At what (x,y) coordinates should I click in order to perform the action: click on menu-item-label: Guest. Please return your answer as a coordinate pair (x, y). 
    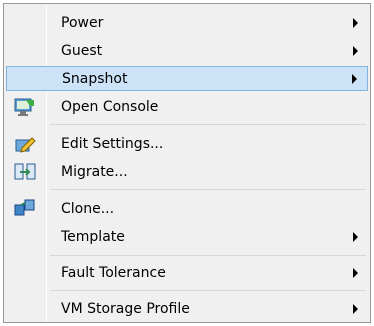
    Looking at the image, I should click on (82, 50).